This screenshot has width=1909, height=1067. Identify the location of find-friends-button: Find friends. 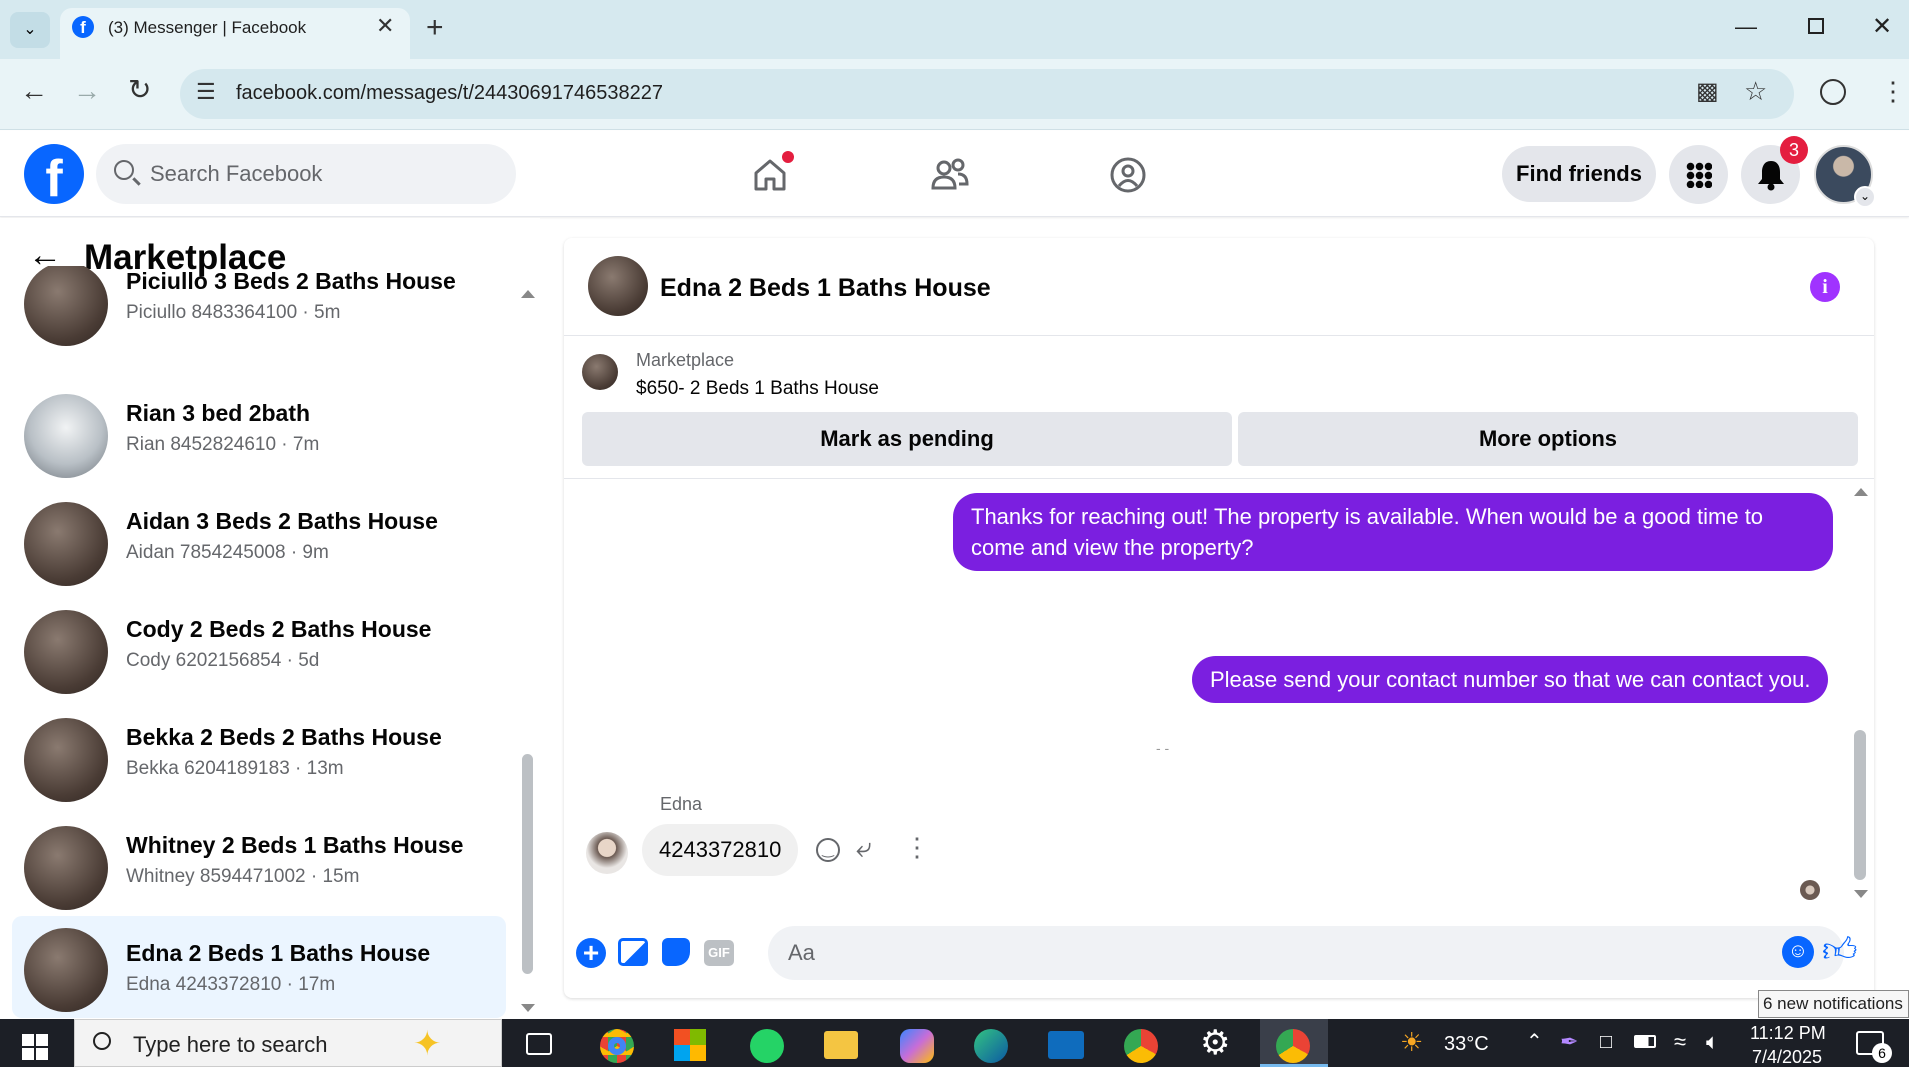
(1579, 174).